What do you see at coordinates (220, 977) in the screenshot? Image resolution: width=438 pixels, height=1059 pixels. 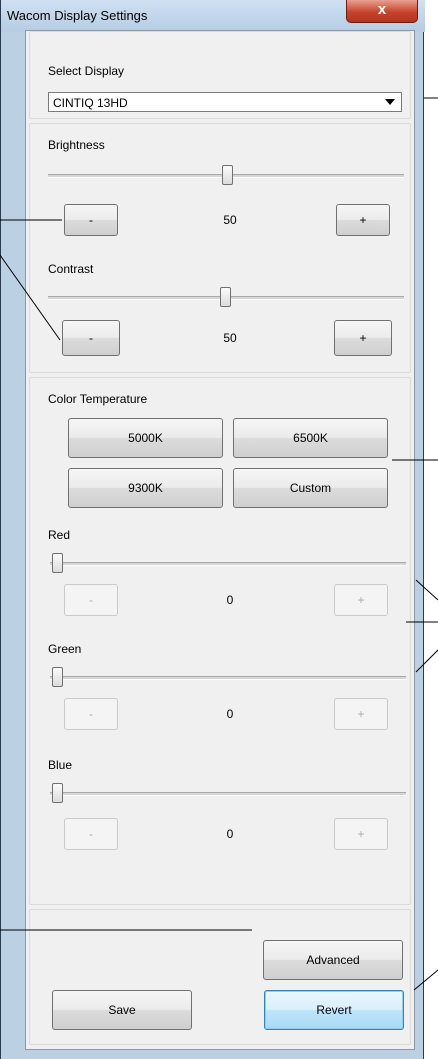 I see `actions-panel: Advanced Save Revert` at bounding box center [220, 977].